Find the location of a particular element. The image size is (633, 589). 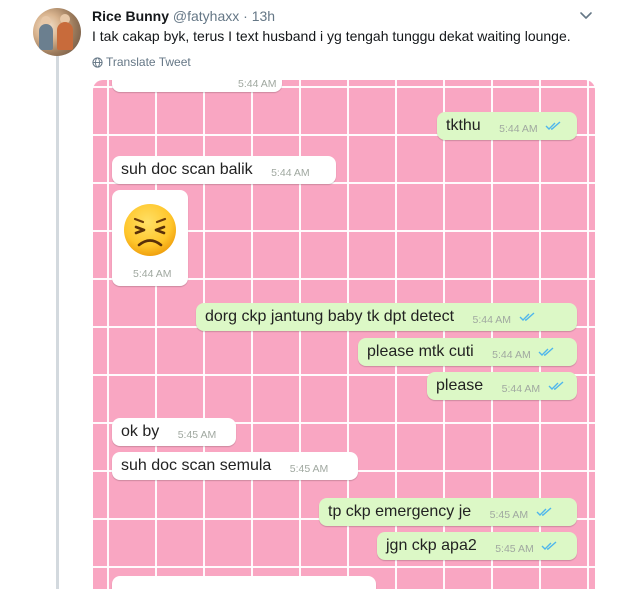

message-incoming: ok by 5:45 AM is located at coordinates (174, 432).